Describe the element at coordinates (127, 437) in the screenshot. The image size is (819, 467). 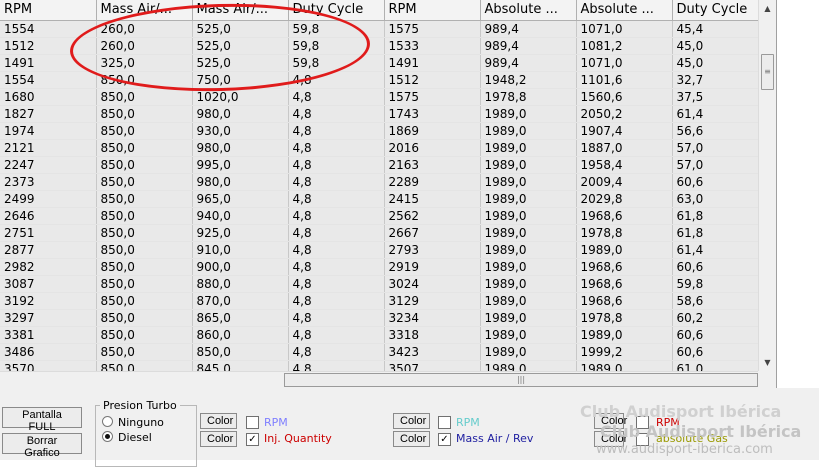
I see `radio-diesel: Diesel` at that location.